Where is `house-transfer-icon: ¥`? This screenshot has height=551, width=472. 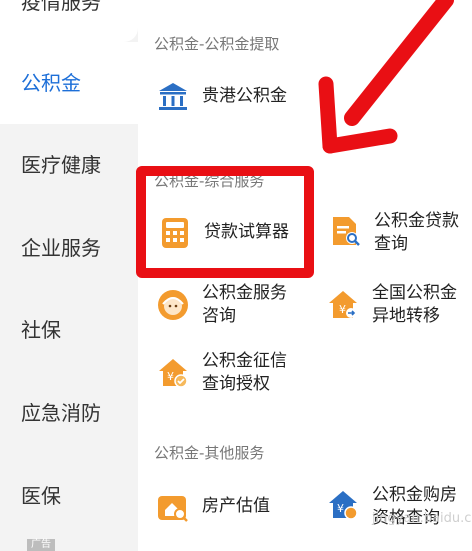 house-transfer-icon: ¥ is located at coordinates (343, 304).